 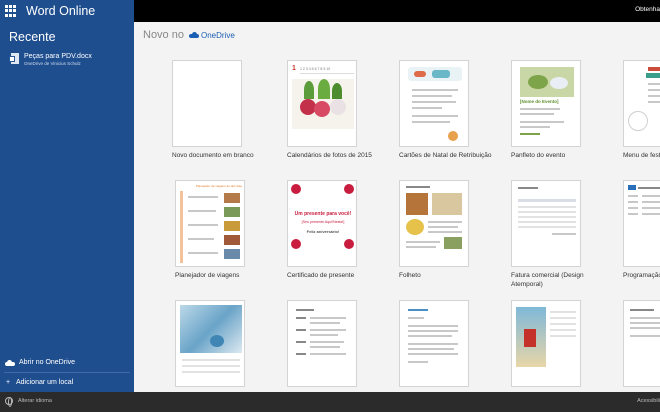 I want to click on template-report, so click(x=641, y=346).